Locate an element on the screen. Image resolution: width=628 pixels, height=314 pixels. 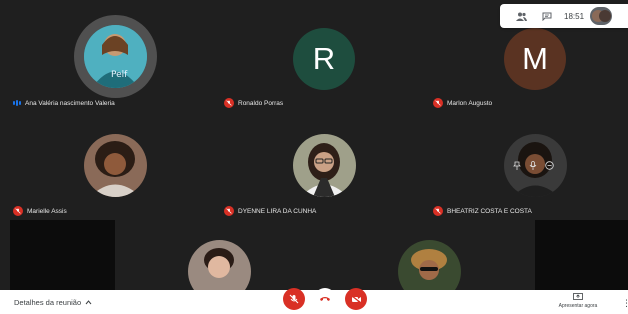
participant-name: DYENNE LIRA DA CUNHA is located at coordinates (277, 211).